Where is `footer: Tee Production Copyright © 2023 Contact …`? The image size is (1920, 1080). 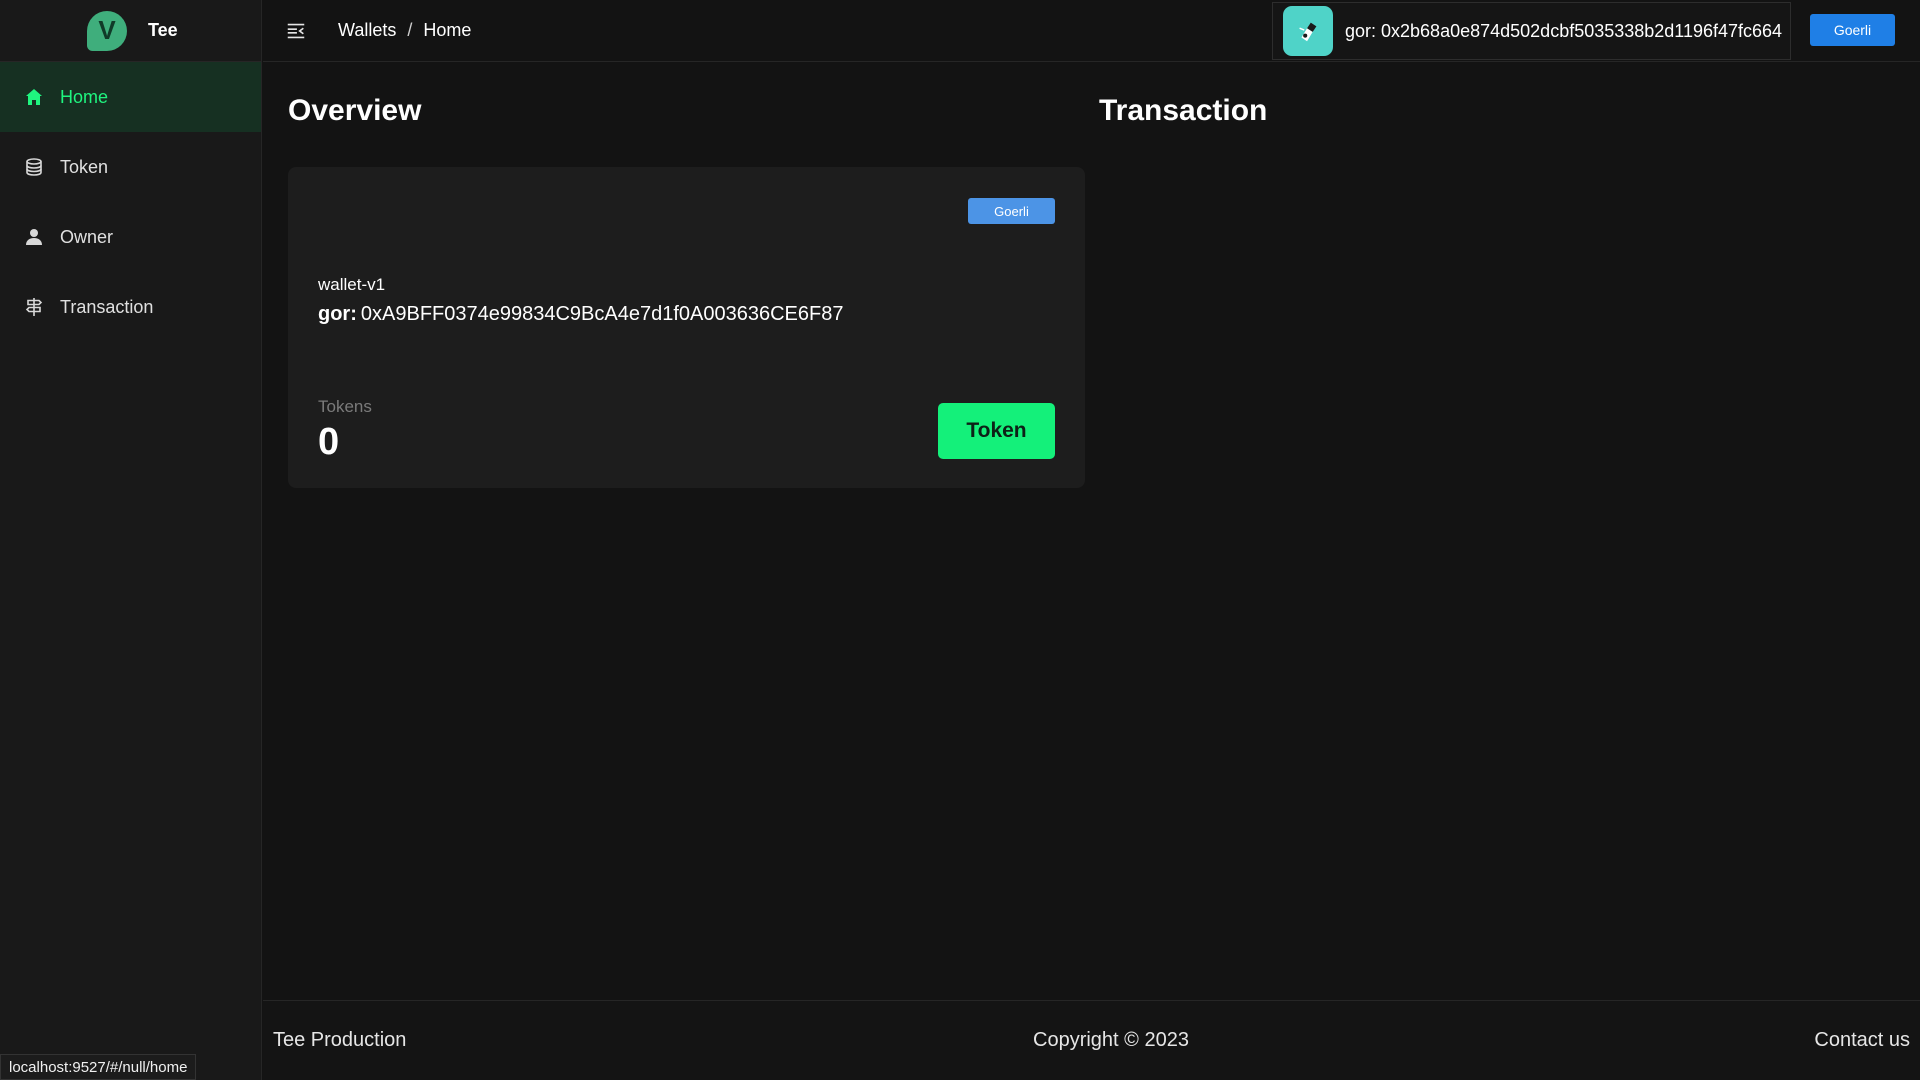
footer: Tee Production Copyright © 2023 Contact … is located at coordinates (1091, 1040).